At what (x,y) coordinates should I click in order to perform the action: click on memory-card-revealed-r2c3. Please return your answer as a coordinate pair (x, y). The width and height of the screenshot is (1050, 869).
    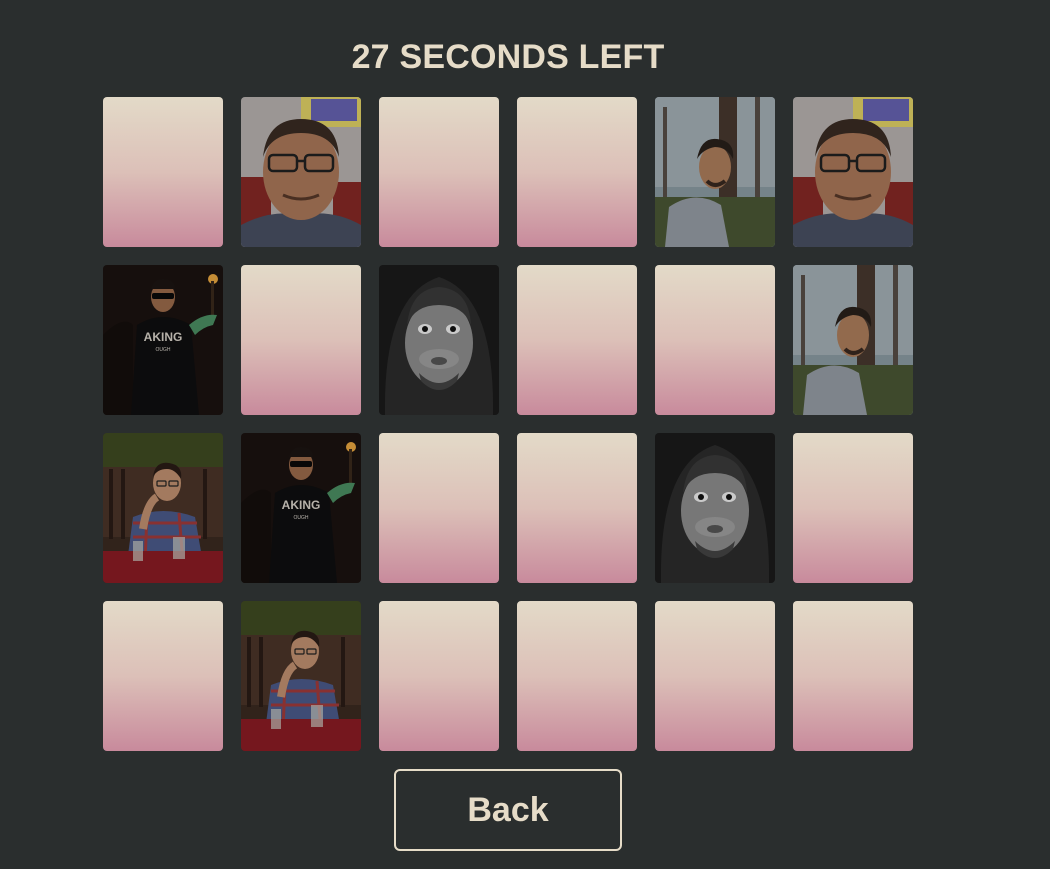
    Looking at the image, I should click on (439, 340).